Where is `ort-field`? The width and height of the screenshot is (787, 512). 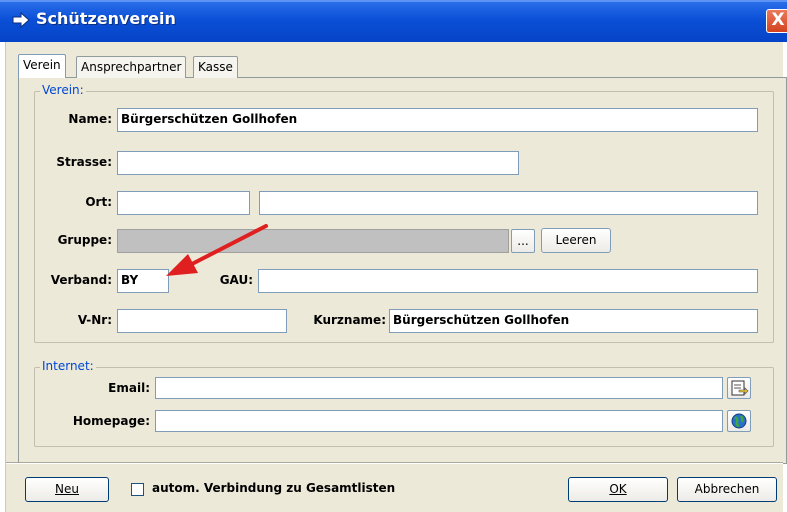 ort-field is located at coordinates (508, 203).